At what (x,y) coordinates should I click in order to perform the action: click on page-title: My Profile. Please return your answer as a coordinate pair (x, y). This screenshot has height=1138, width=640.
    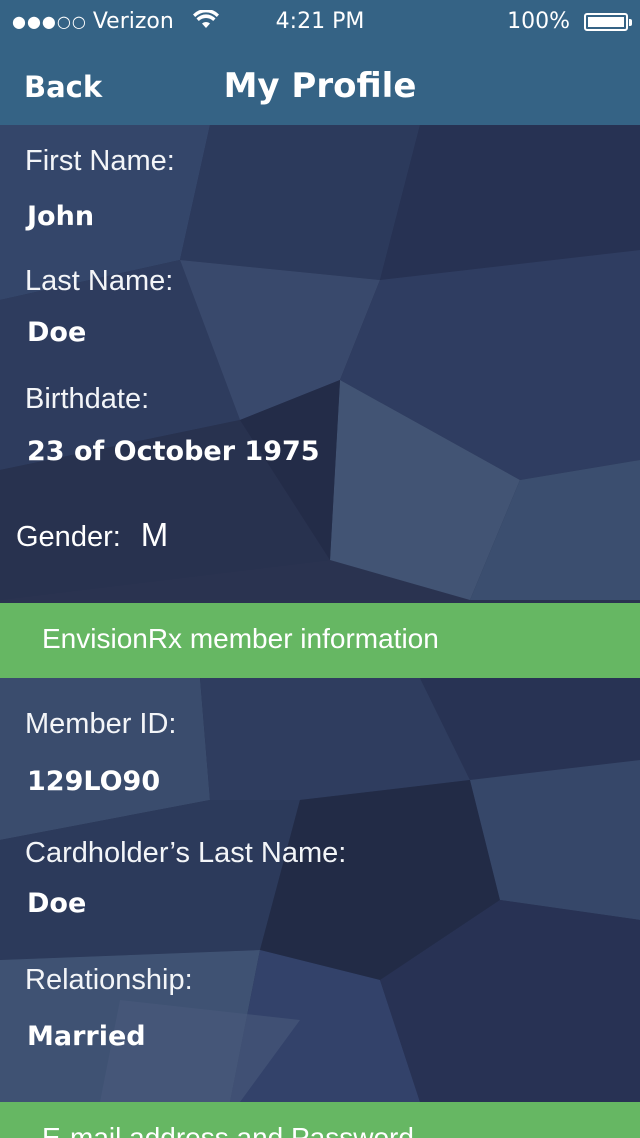
    Looking at the image, I should click on (320, 86).